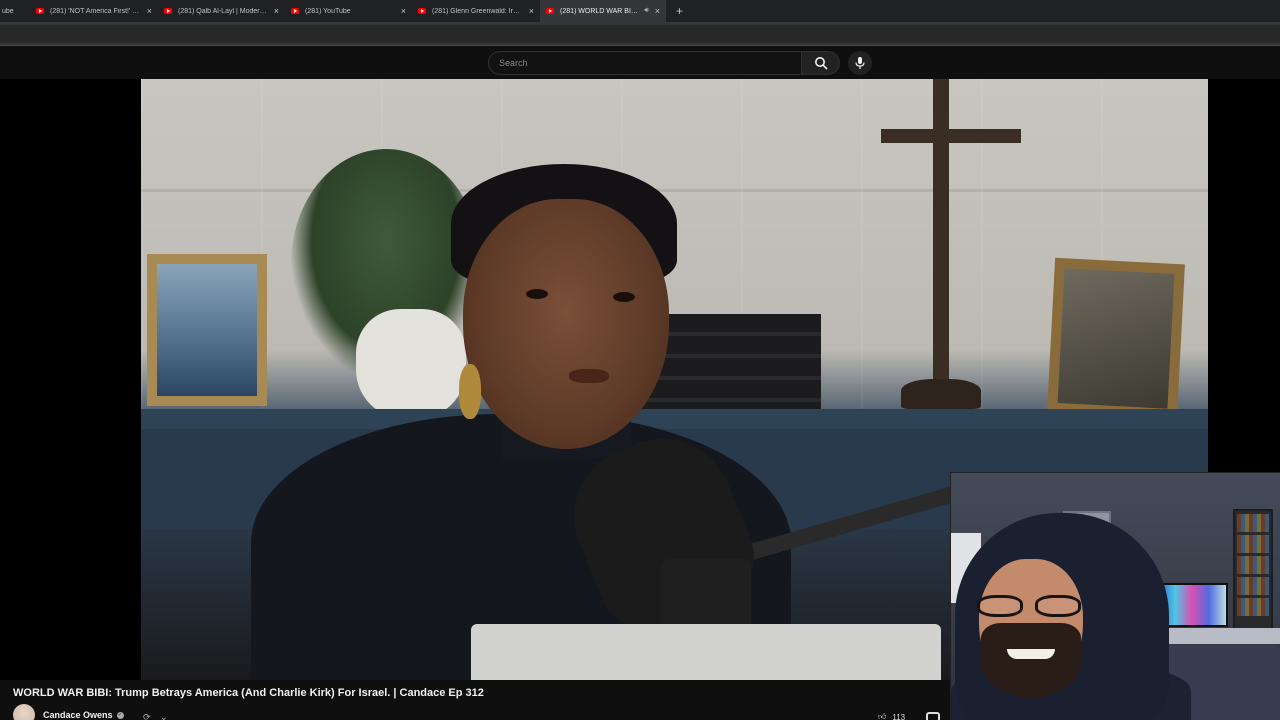 The height and width of the screenshot is (720, 1280). I want to click on crucifix-base, so click(941, 394).